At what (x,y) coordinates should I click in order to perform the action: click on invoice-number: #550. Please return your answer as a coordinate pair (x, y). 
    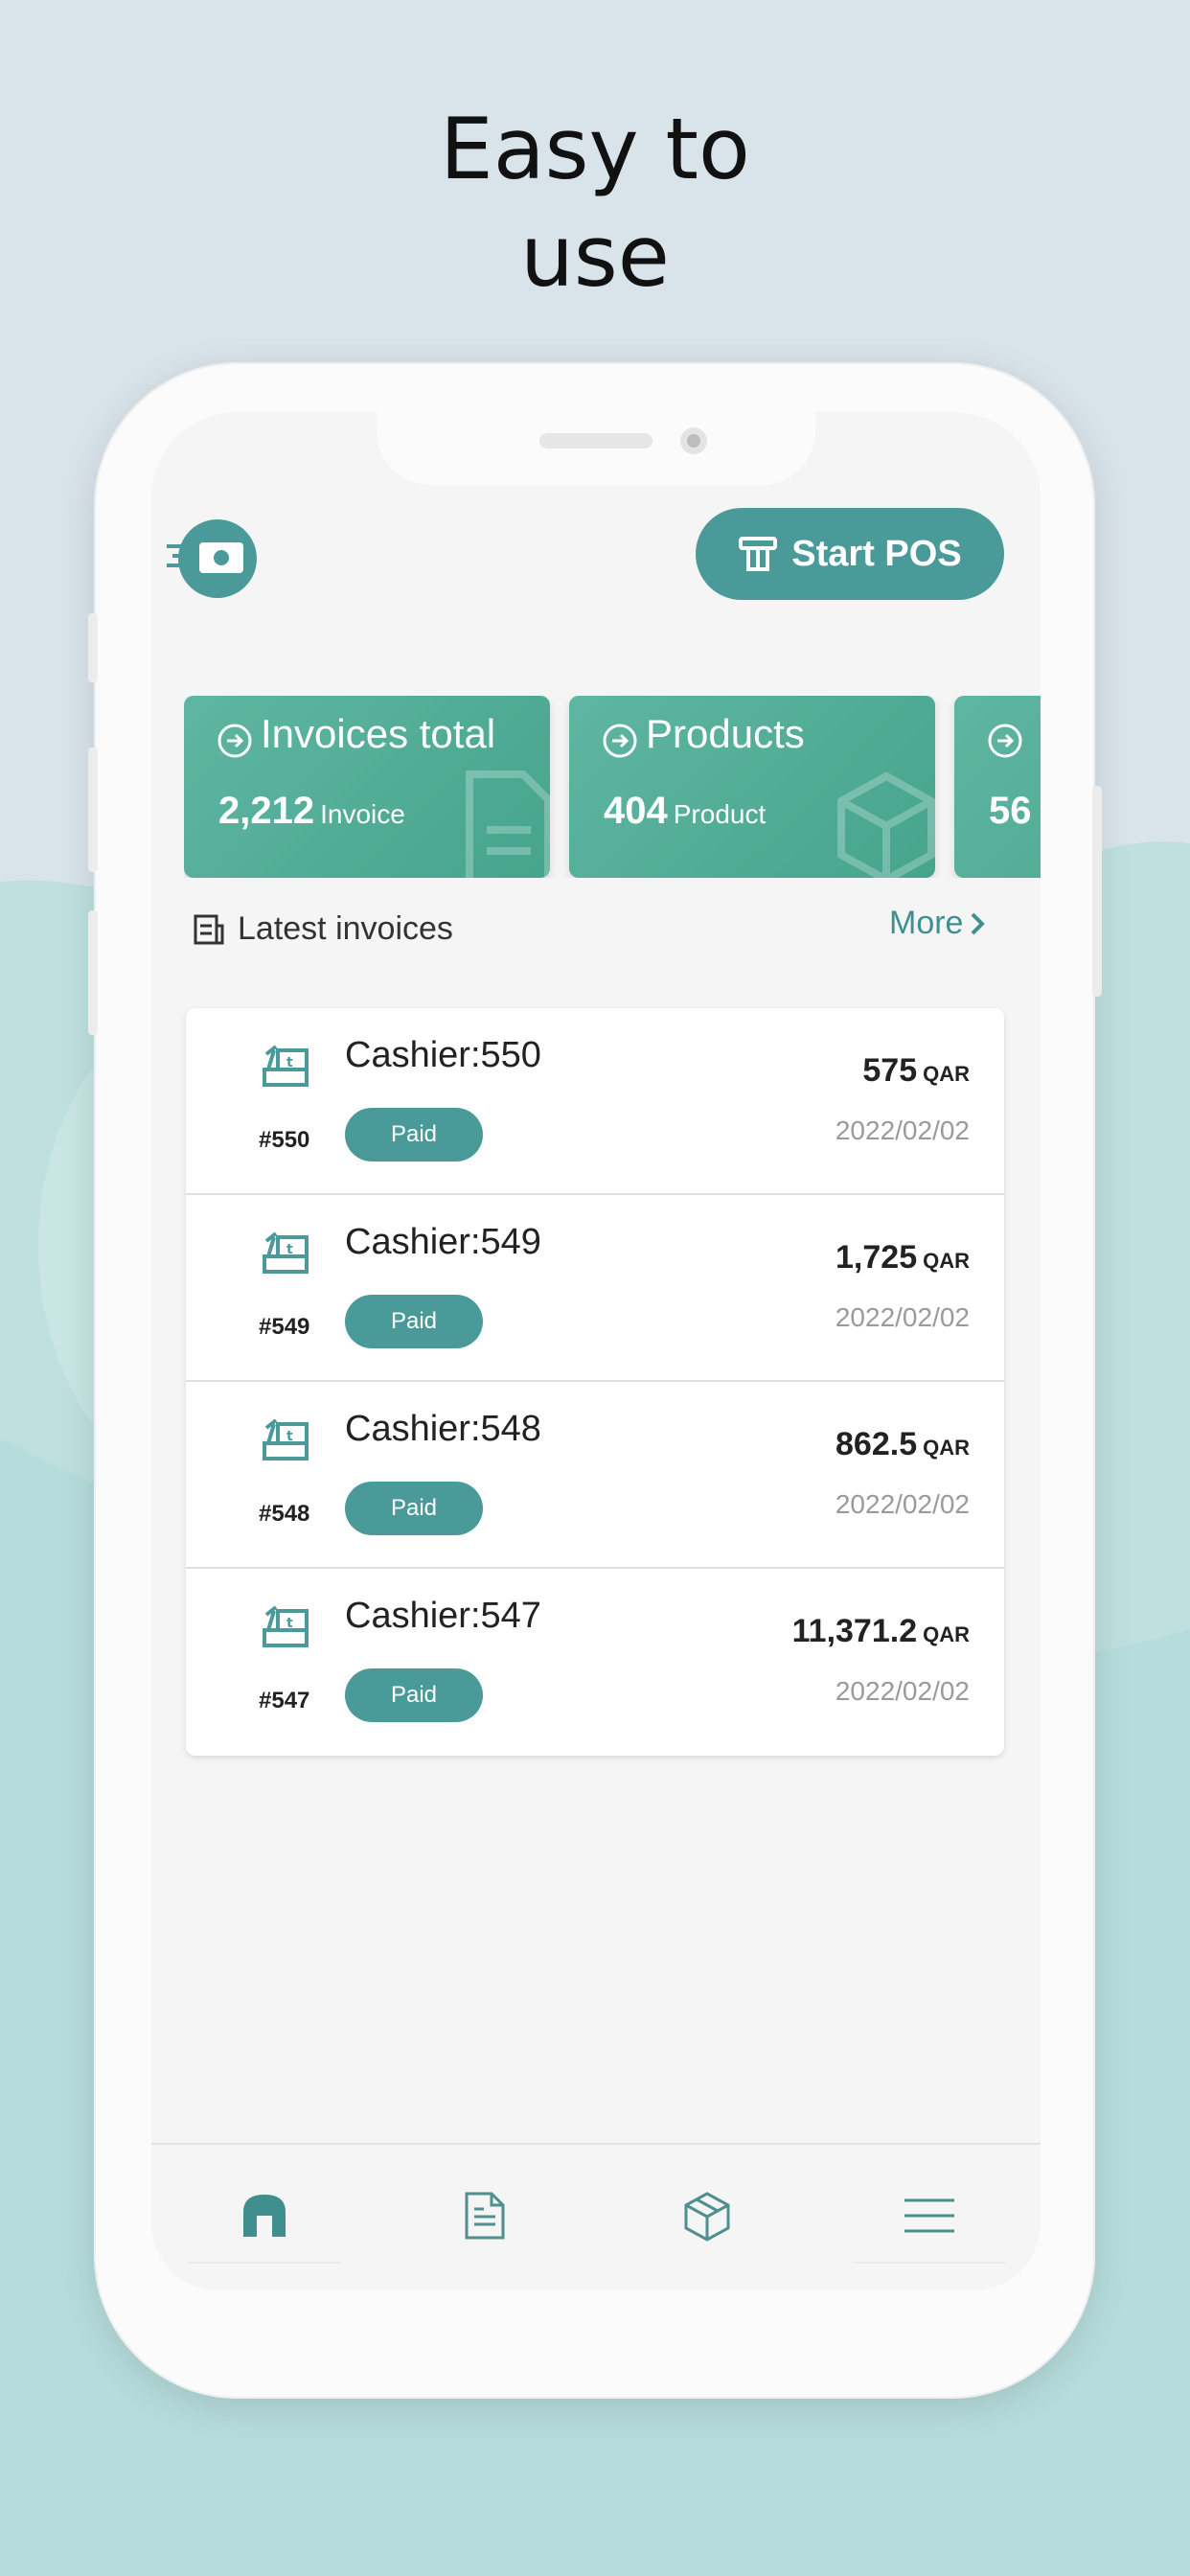
    Looking at the image, I should click on (285, 1140).